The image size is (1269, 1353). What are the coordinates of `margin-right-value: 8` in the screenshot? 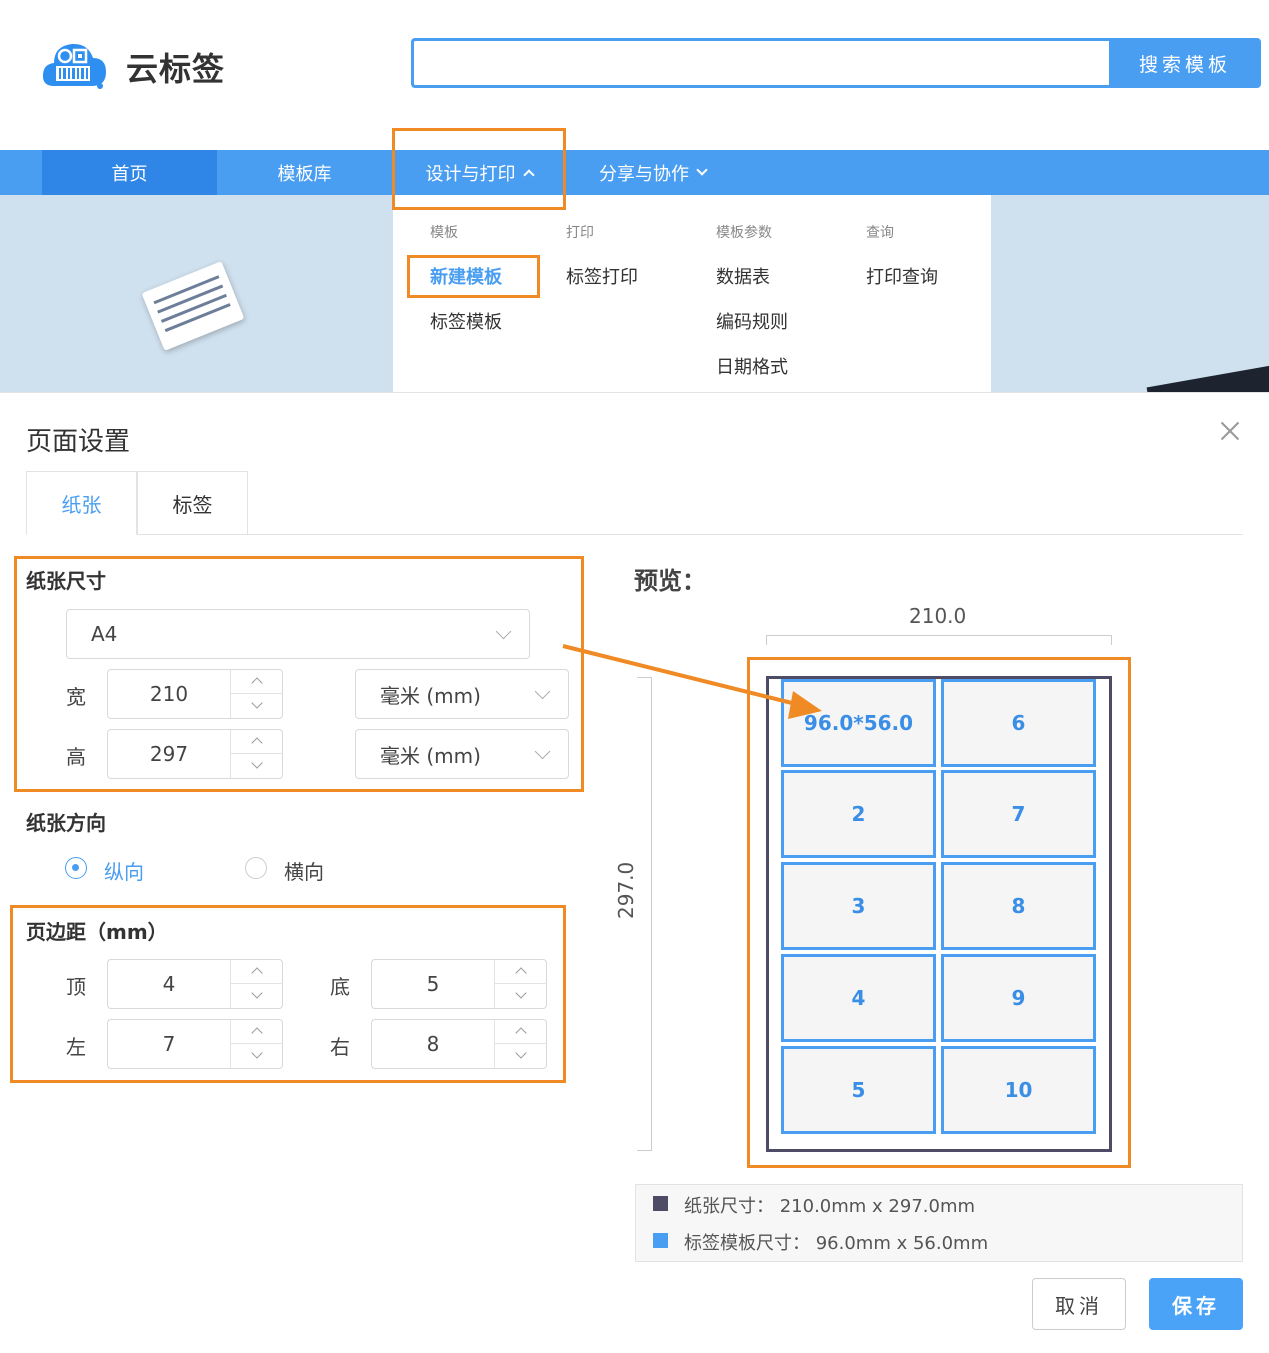 It's located at (433, 1044).